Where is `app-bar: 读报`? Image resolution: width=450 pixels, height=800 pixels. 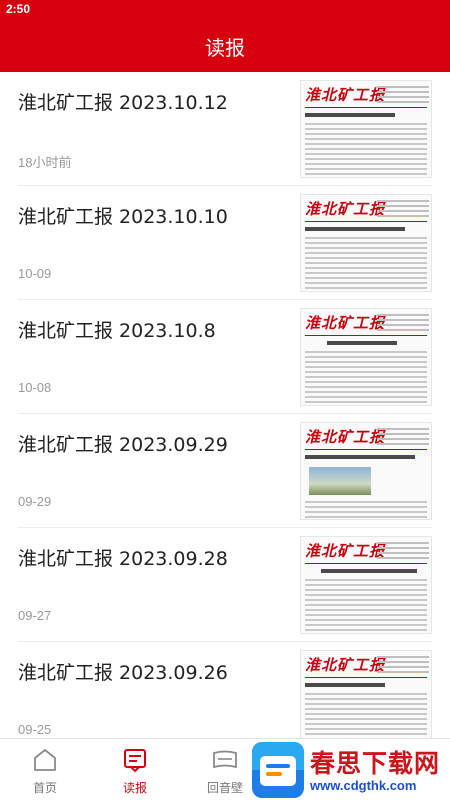
app-bar: 读报 is located at coordinates (225, 46).